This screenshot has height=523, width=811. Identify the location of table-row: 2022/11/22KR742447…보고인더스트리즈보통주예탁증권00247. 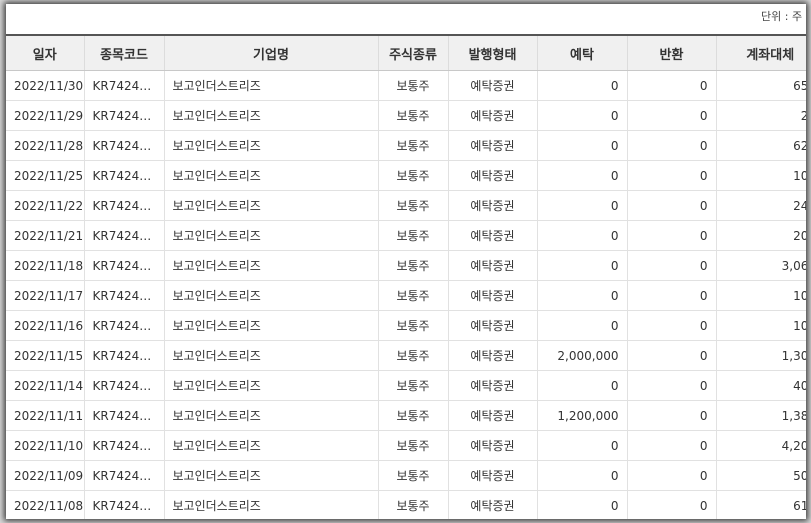
(406, 205).